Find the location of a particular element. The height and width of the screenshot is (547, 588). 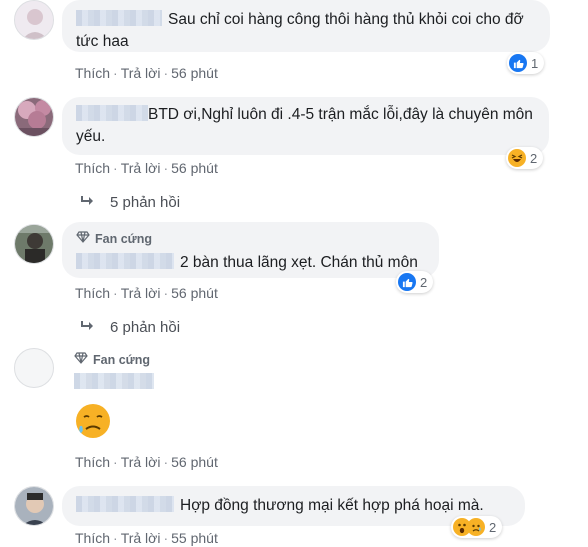

replies-count: 5 phản hồi is located at coordinates (145, 202).